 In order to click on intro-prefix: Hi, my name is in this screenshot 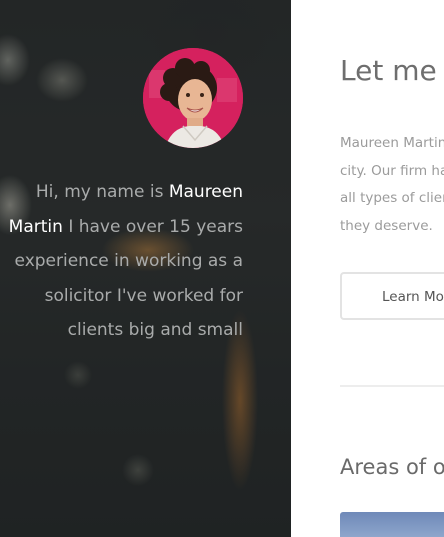, I will do `click(102, 192)`.